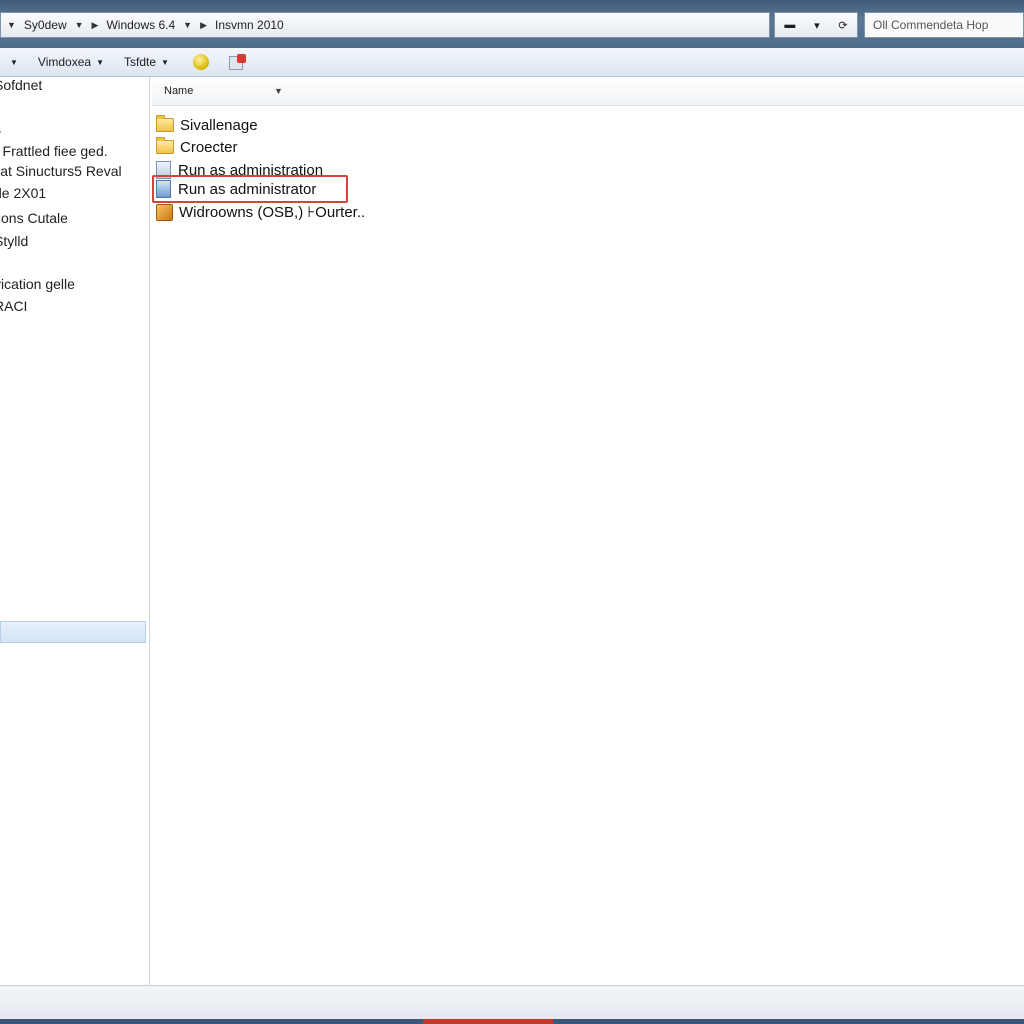  I want to click on file-row: Widroowns (OSB,) ⊦Ourter.., so click(260, 212).